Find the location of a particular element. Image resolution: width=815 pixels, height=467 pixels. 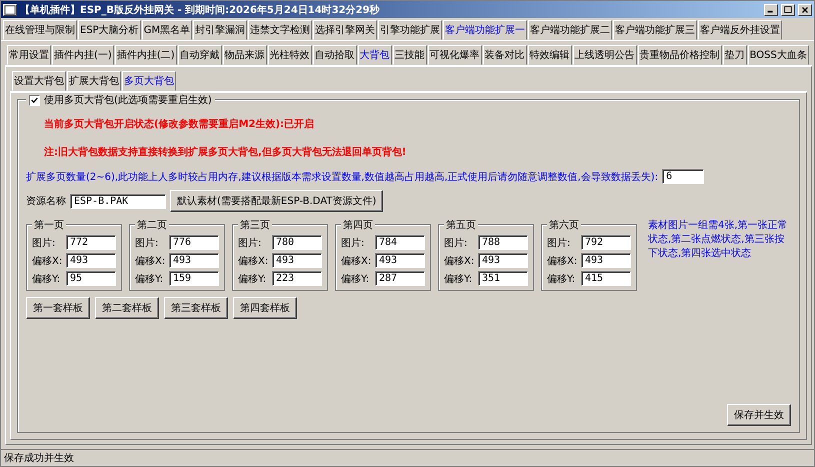

input-field: 784 is located at coordinates (400, 242).